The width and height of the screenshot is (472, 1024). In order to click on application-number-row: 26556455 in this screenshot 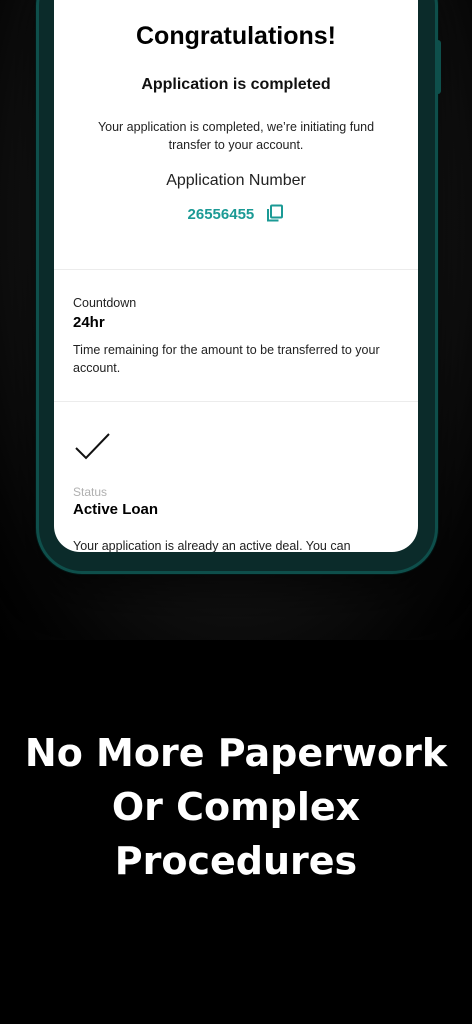, I will do `click(236, 213)`.